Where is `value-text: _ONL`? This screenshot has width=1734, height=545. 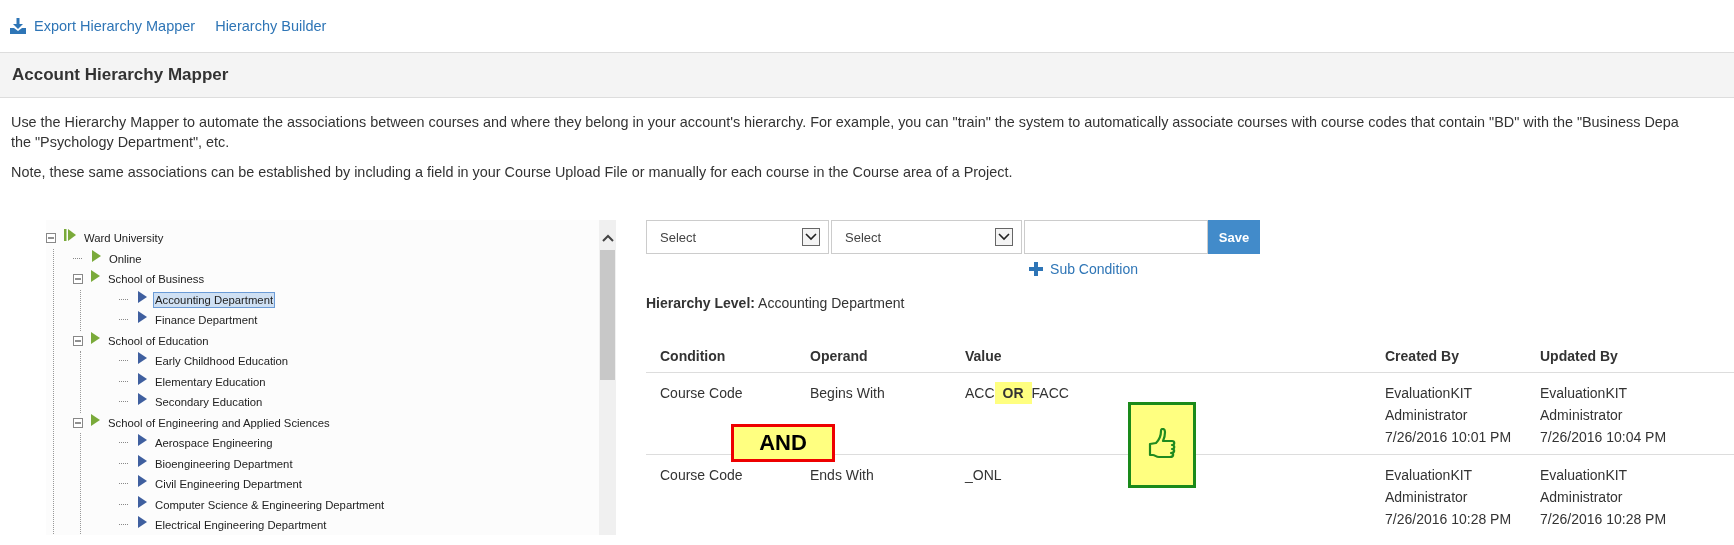
value-text: _ONL is located at coordinates (983, 475).